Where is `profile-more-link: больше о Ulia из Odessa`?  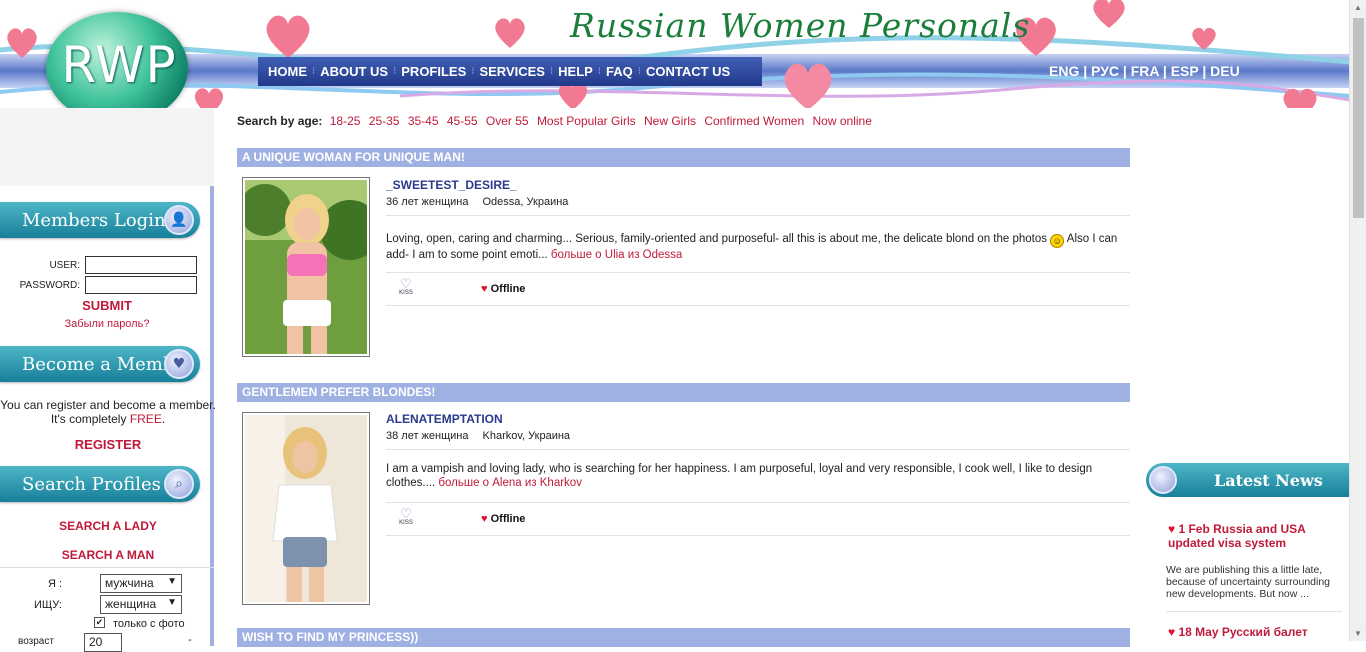 profile-more-link: больше о Ulia из Odessa is located at coordinates (616, 255).